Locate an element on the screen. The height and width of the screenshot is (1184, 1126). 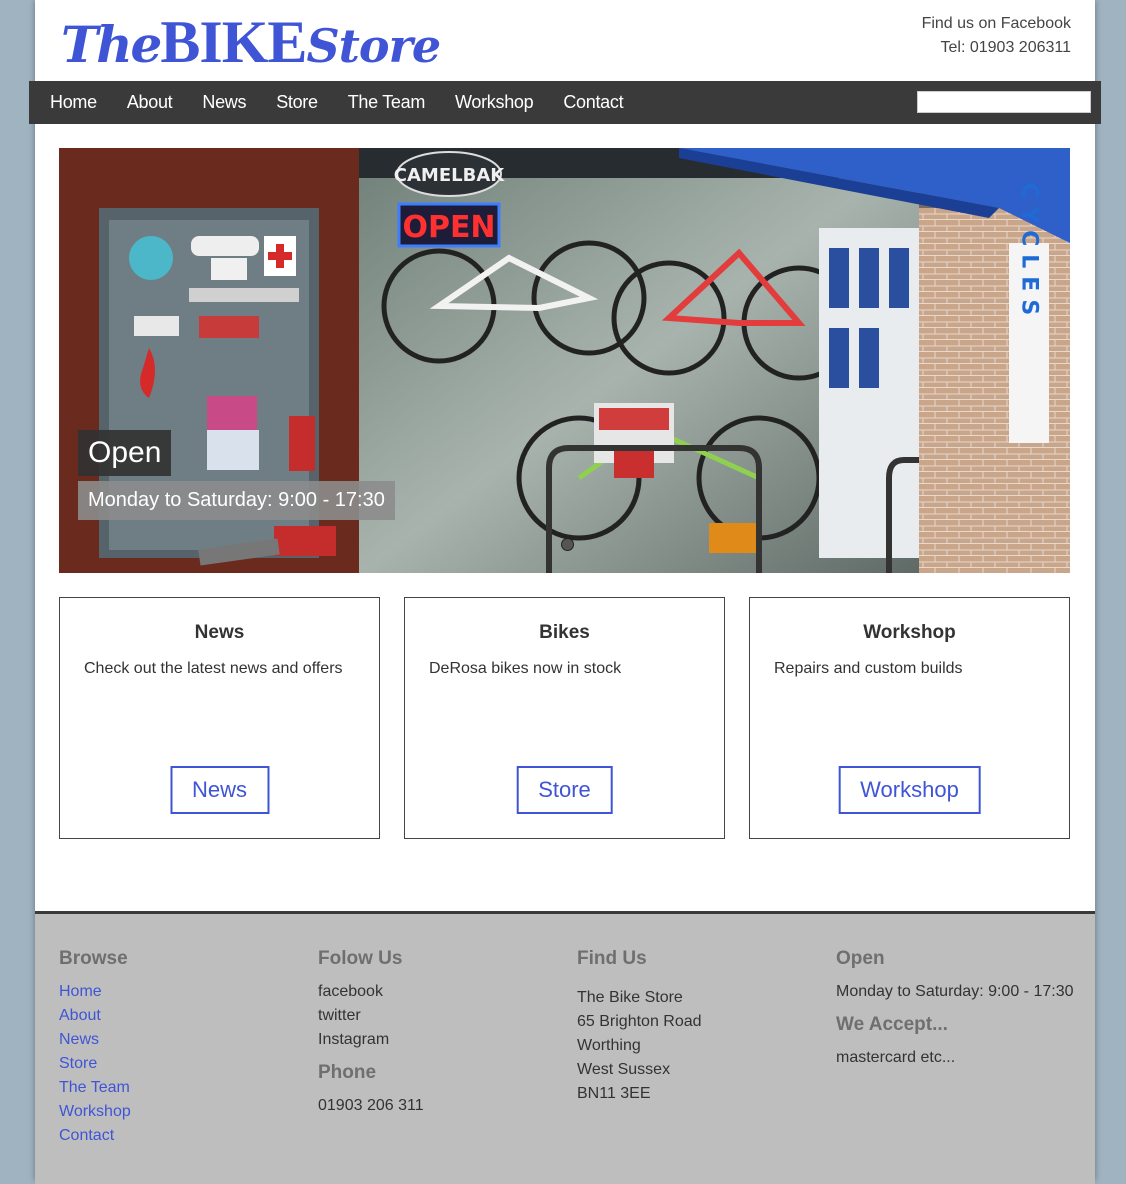
workshop-button: Workshop is located at coordinates (909, 790).